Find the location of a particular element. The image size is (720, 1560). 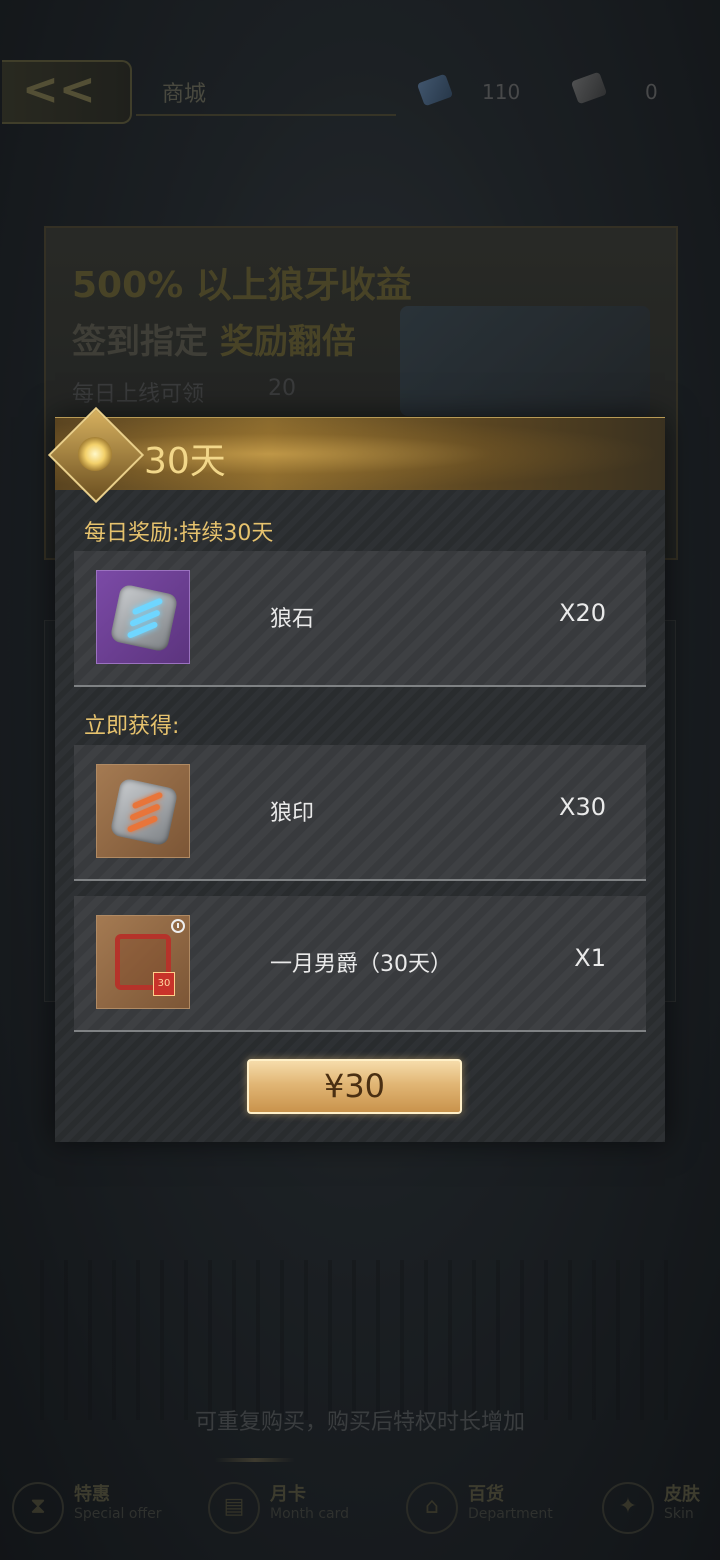

instant-reward-label: 立即获得: is located at coordinates (132, 726).